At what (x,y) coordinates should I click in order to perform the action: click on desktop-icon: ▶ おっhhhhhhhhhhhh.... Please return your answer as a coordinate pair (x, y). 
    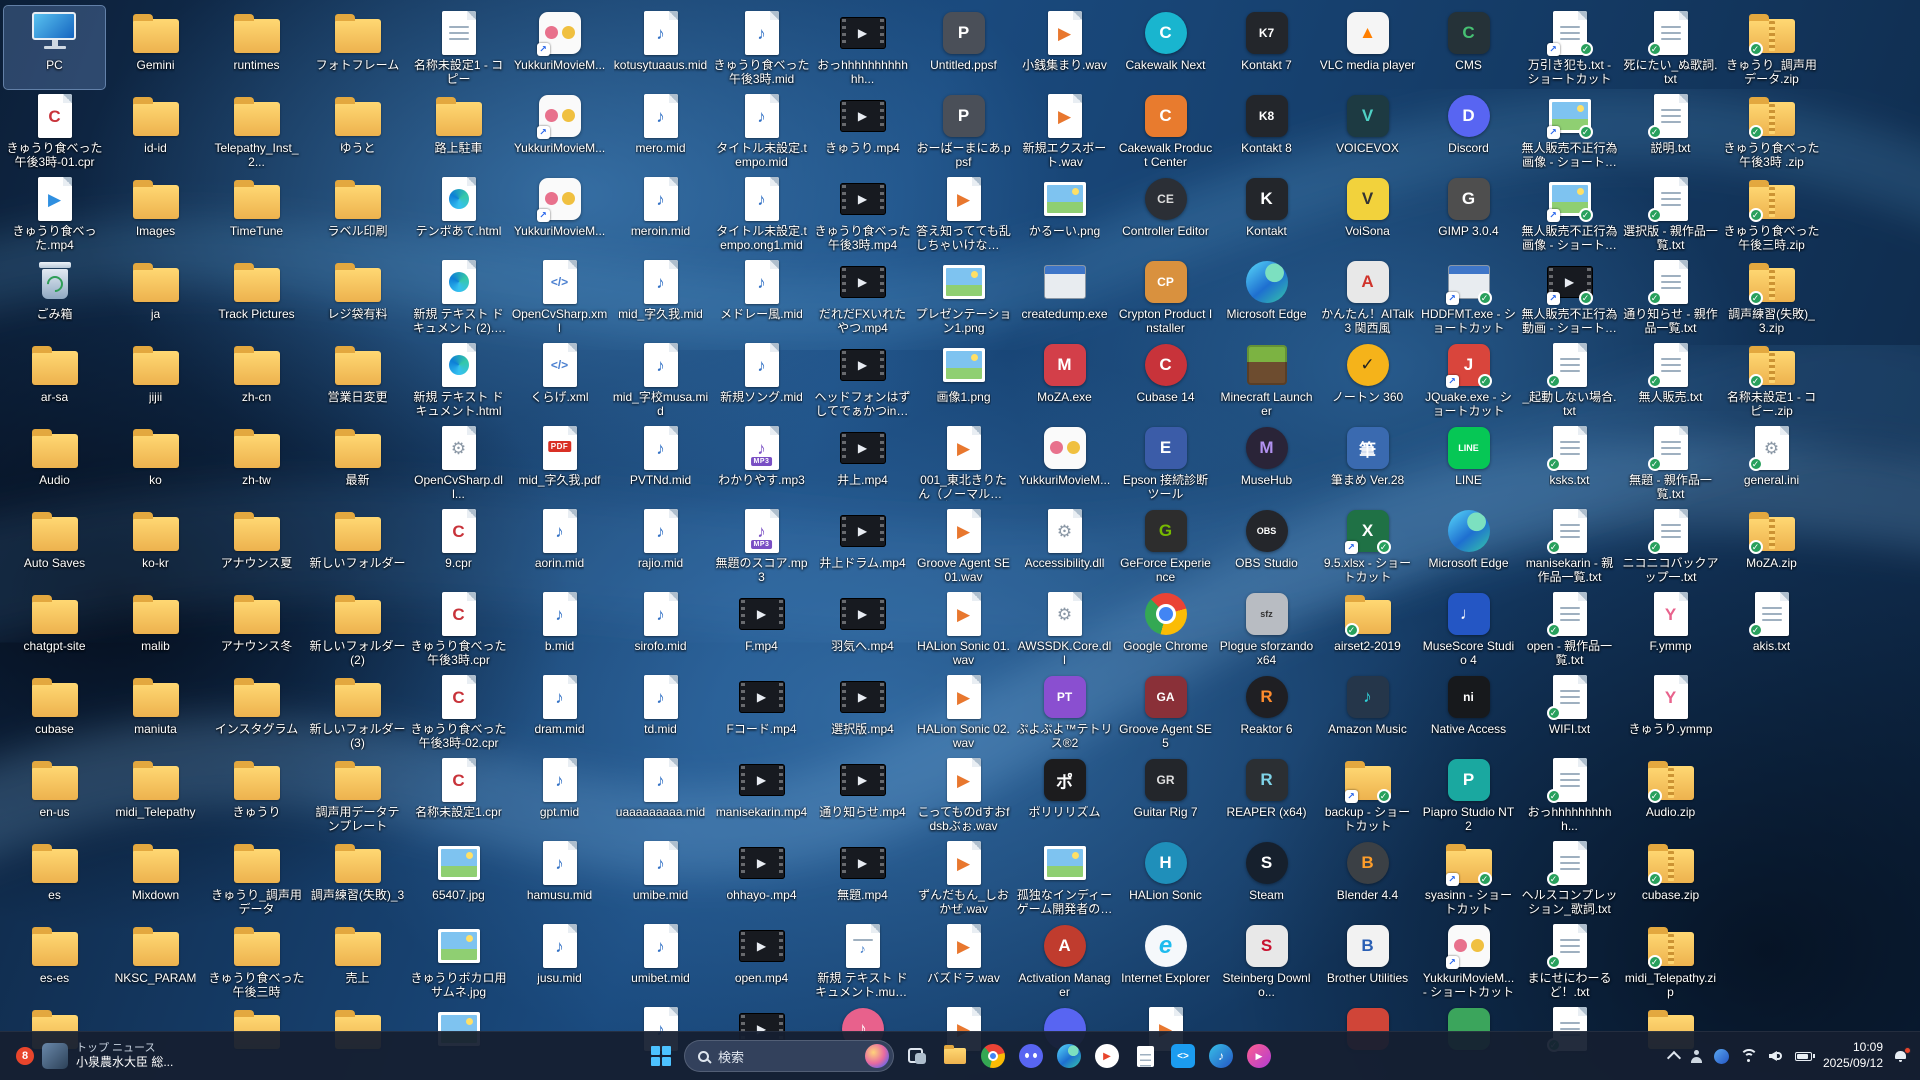
    Looking at the image, I should click on (862, 47).